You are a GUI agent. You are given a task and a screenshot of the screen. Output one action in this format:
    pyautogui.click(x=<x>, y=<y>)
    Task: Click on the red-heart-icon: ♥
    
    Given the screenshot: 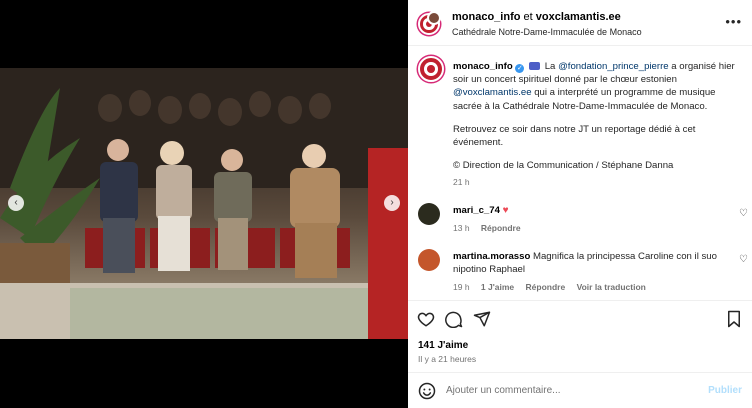 What is the action you would take?
    pyautogui.click(x=505, y=210)
    